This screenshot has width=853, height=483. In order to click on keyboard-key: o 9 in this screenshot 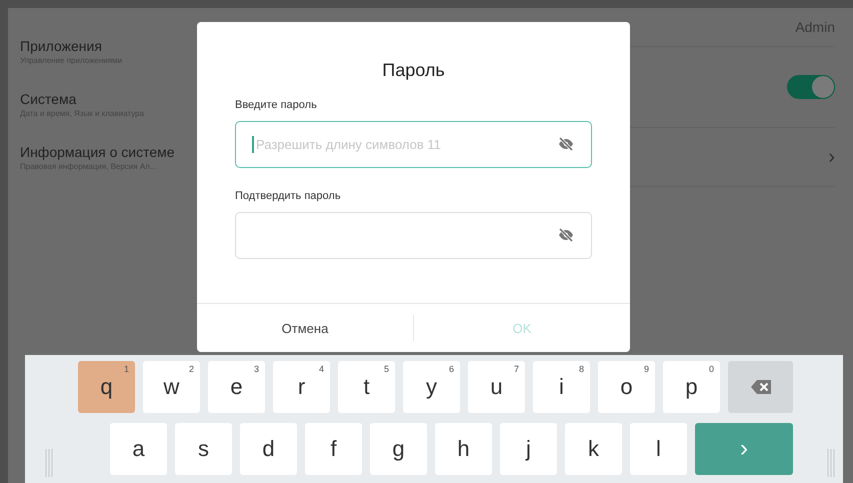, I will do `click(626, 387)`.